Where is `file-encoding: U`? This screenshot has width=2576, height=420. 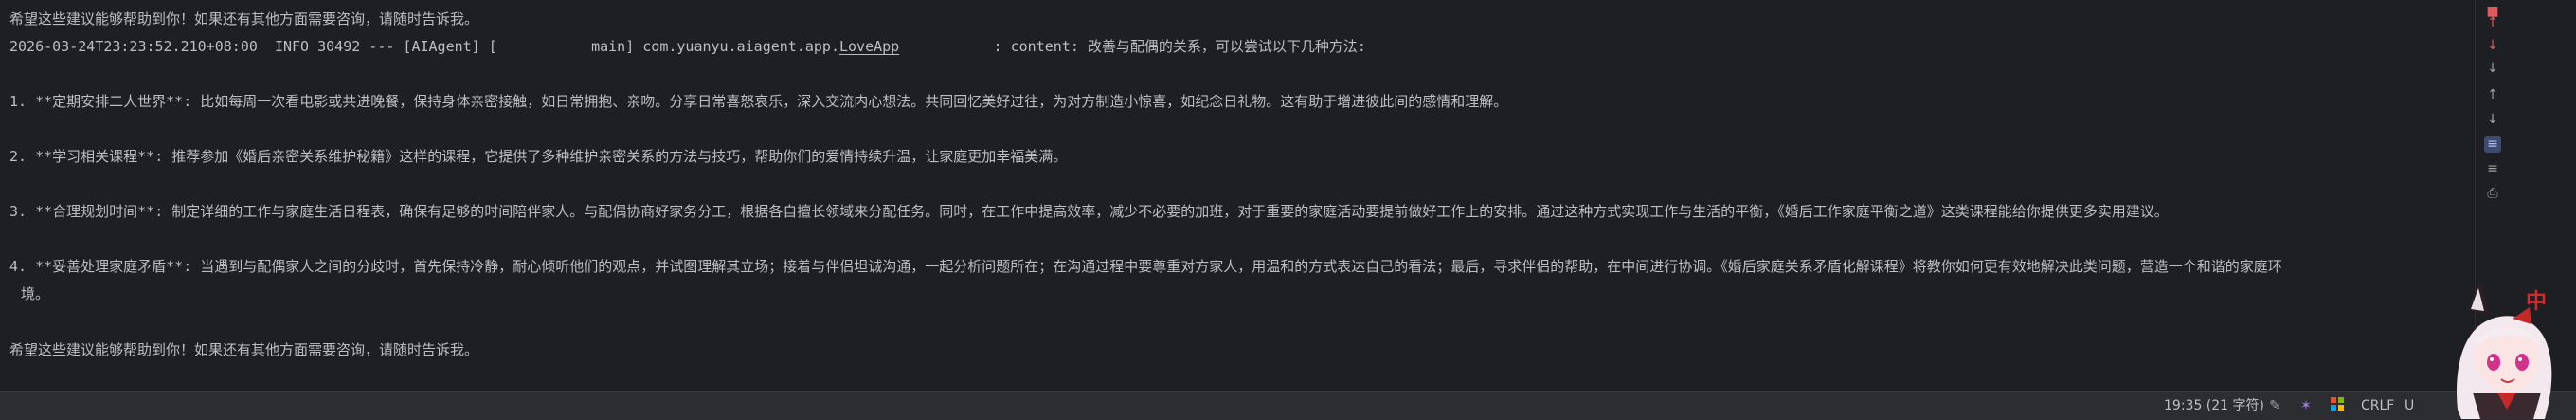
file-encoding: U is located at coordinates (2409, 405).